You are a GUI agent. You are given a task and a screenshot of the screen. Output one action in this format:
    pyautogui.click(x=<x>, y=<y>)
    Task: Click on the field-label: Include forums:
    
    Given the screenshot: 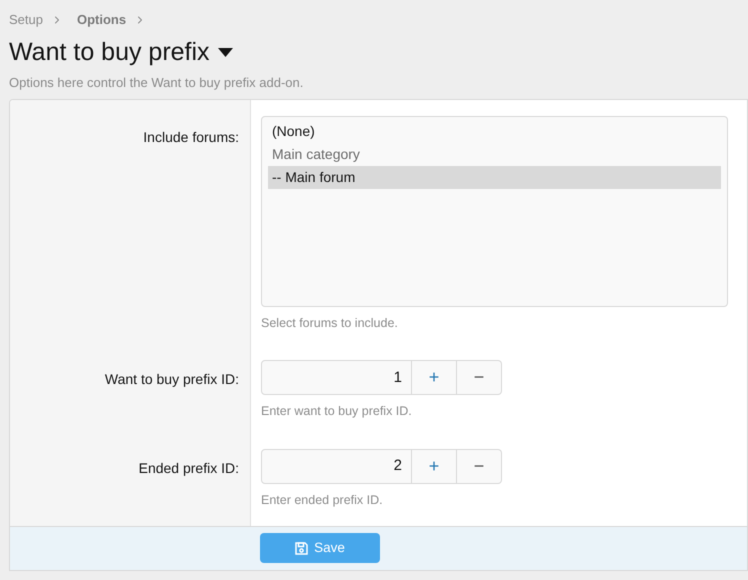 What is the action you would take?
    pyautogui.click(x=191, y=136)
    